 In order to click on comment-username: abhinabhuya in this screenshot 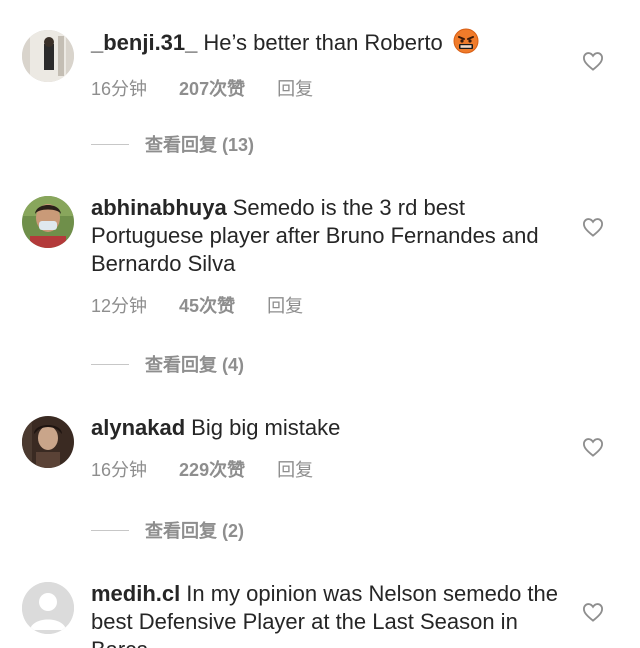, I will do `click(159, 207)`.